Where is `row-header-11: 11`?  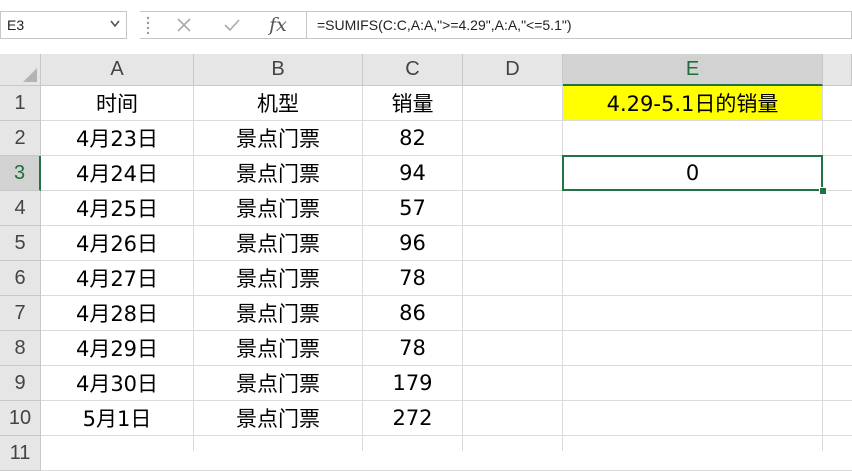
row-header-11: 11 is located at coordinates (20, 453).